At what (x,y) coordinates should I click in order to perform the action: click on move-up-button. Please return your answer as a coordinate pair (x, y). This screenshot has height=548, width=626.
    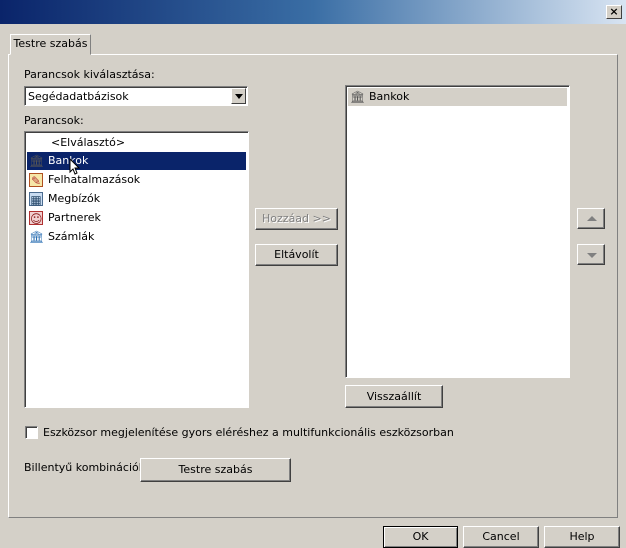
    Looking at the image, I should click on (591, 218).